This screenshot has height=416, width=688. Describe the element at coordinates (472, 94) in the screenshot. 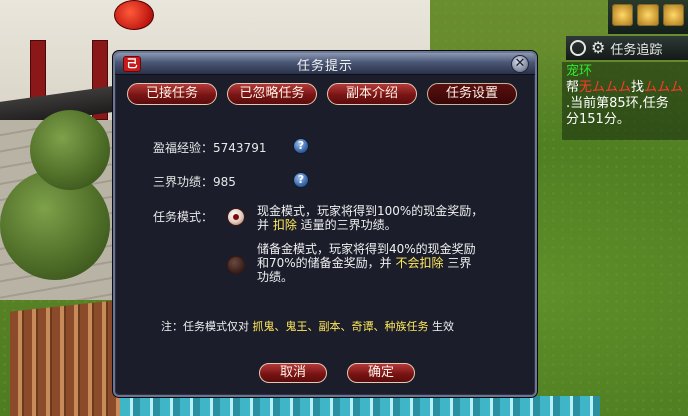

I see `tab-task-settings: 任务设置` at that location.